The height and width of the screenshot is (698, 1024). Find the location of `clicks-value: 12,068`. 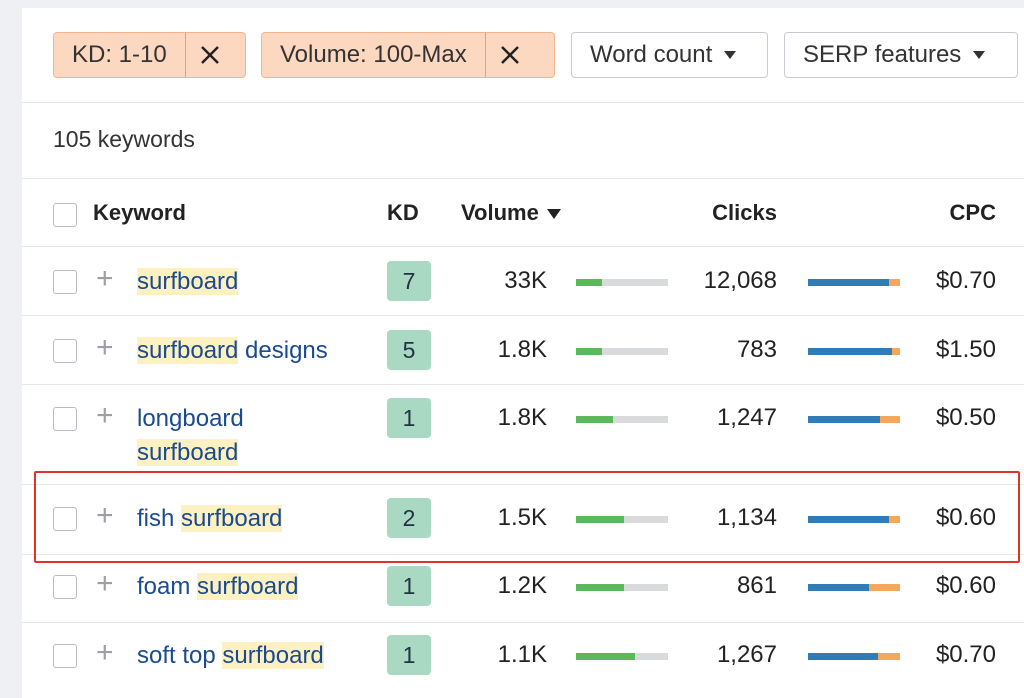

clicks-value: 12,068 is located at coordinates (740, 280).